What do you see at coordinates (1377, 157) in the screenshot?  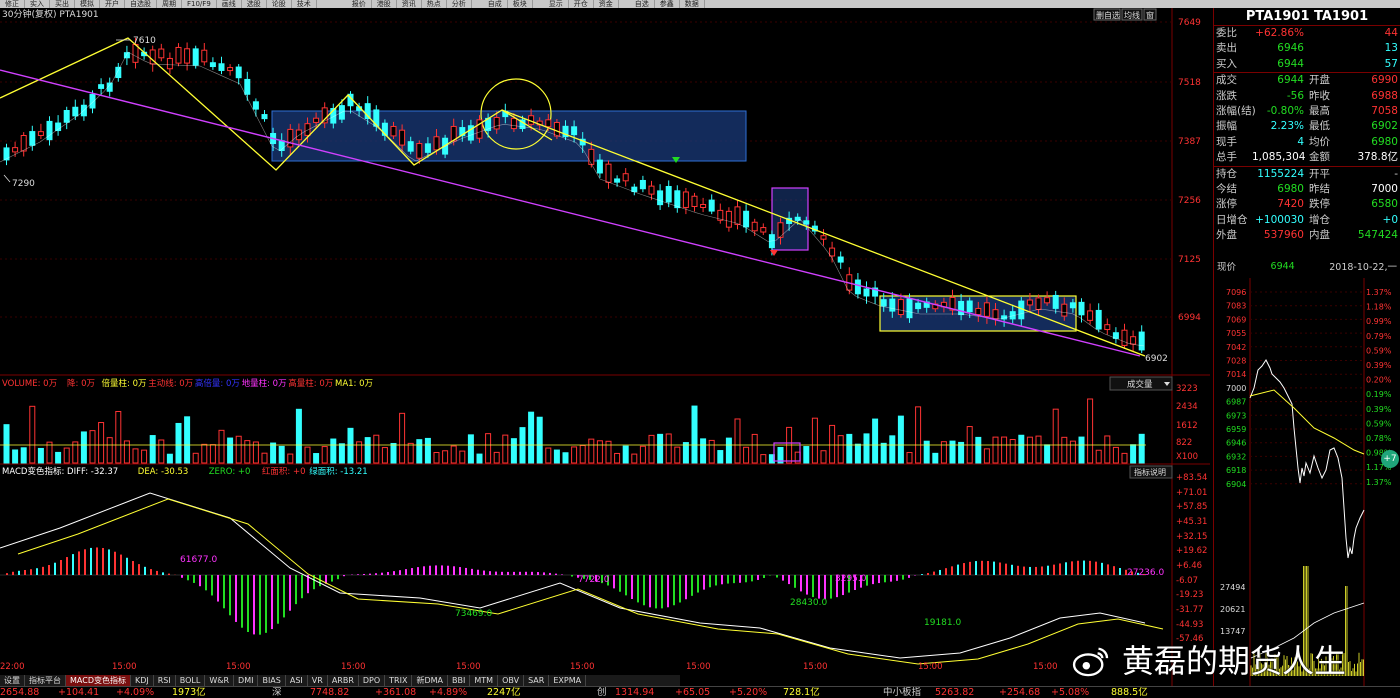 I see `quote-value-2: 378.8亿` at bounding box center [1377, 157].